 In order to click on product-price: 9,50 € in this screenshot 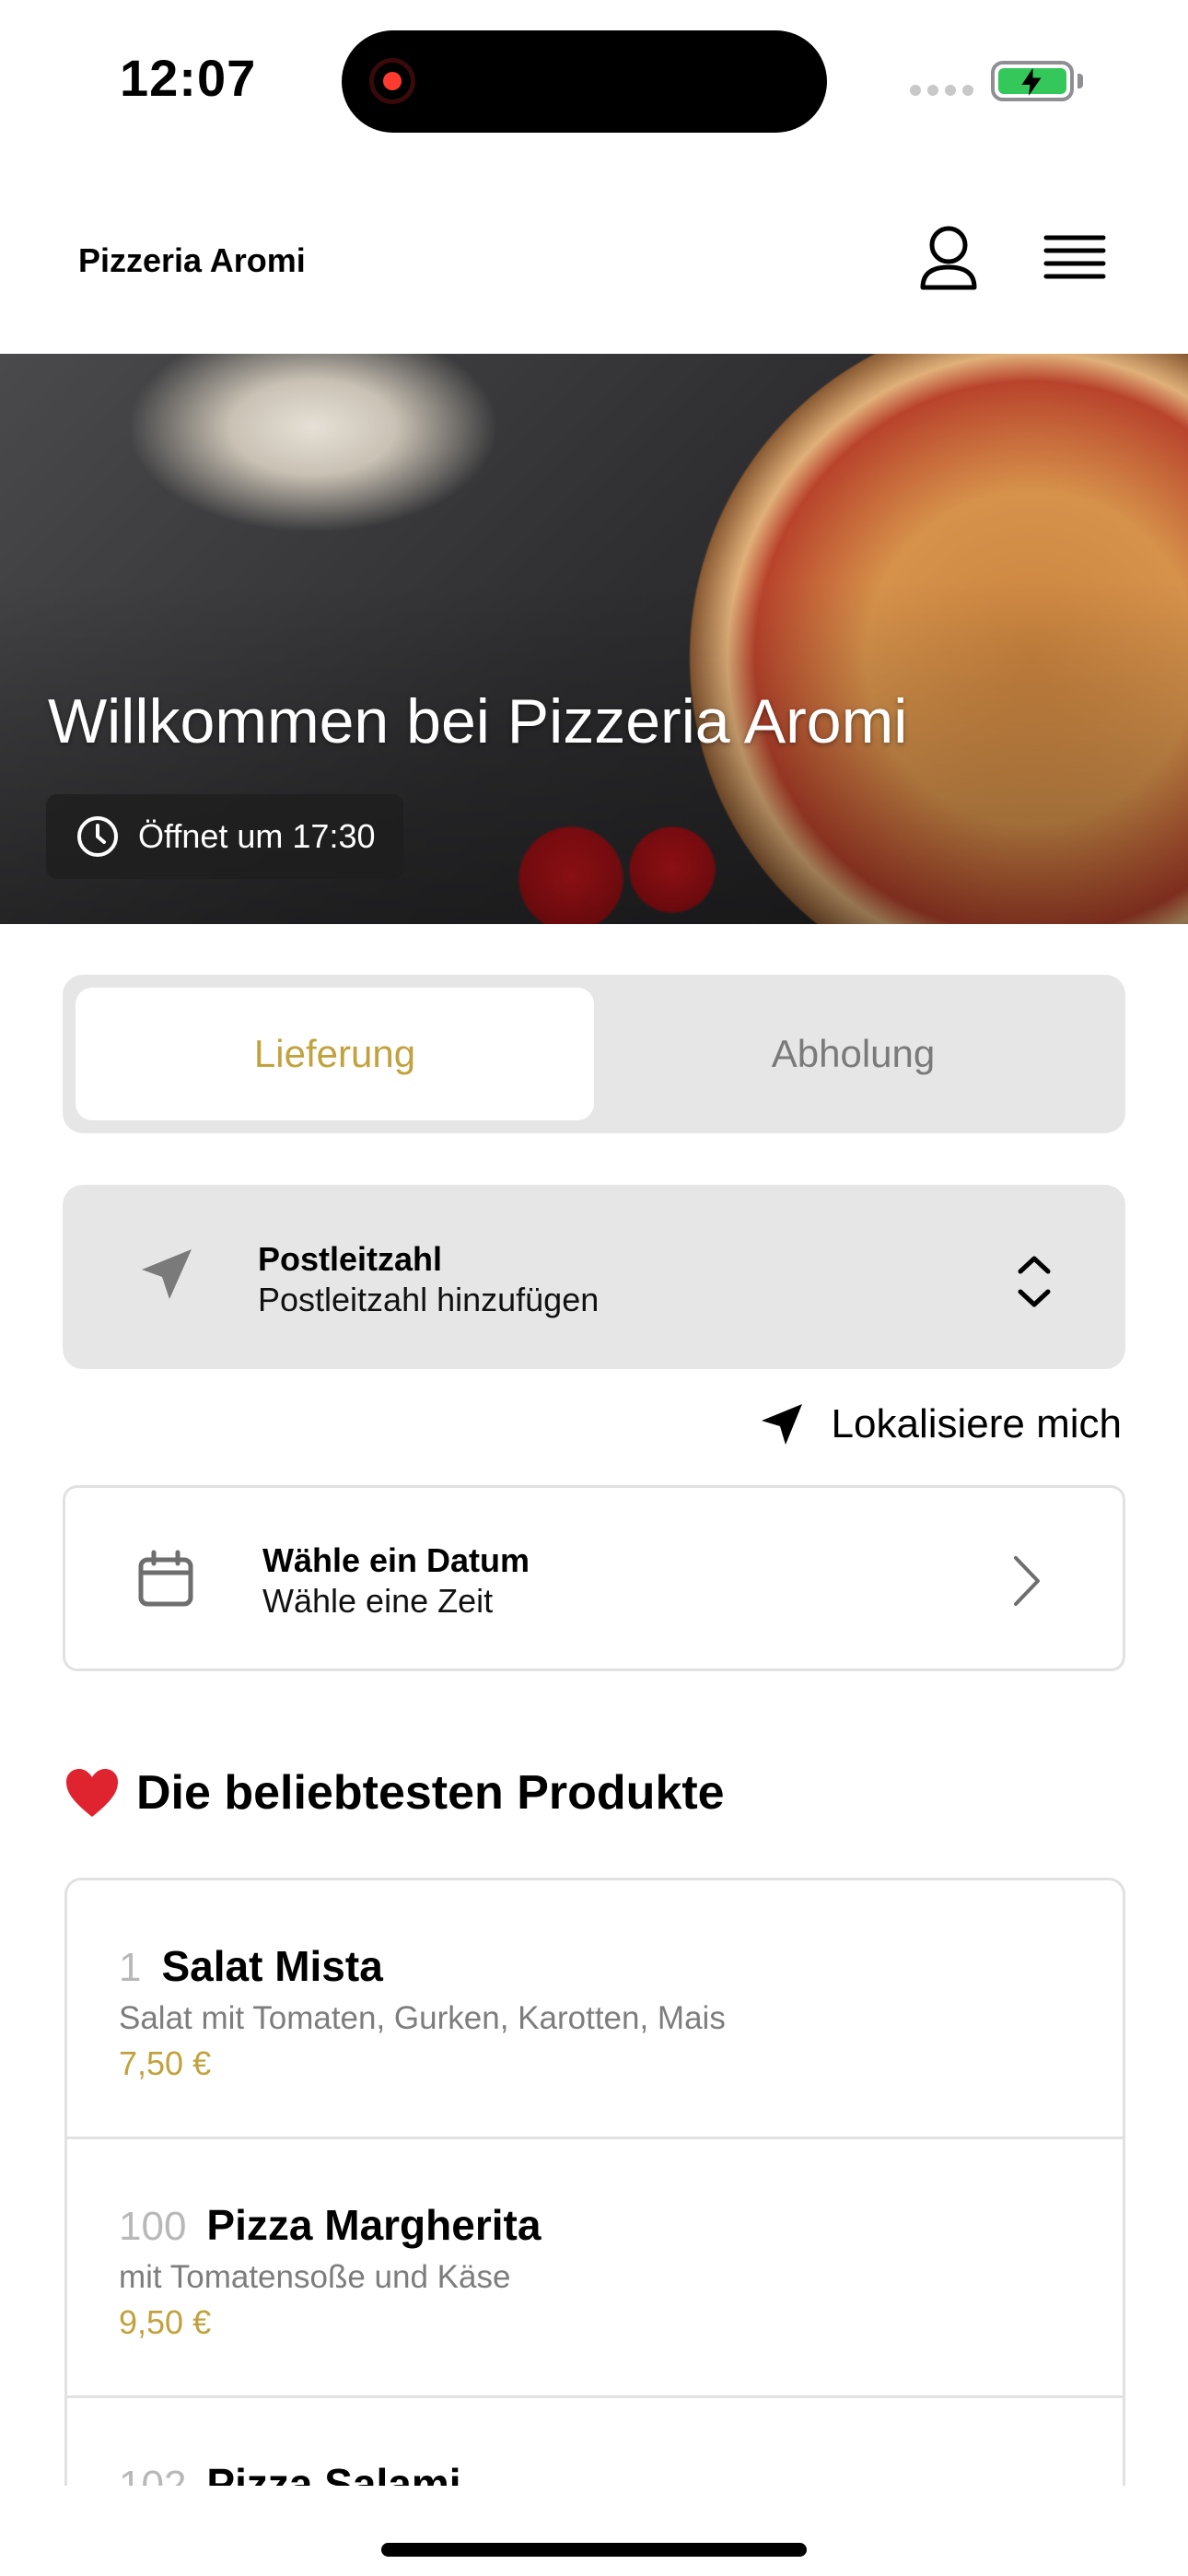, I will do `click(165, 2322)`.